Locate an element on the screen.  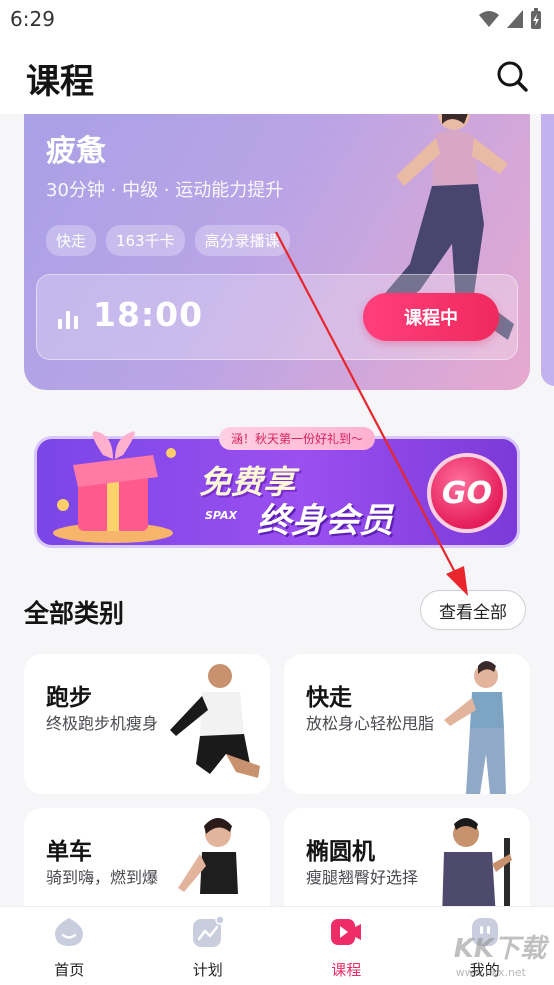
in-course-button: 课程中 is located at coordinates (431, 317).